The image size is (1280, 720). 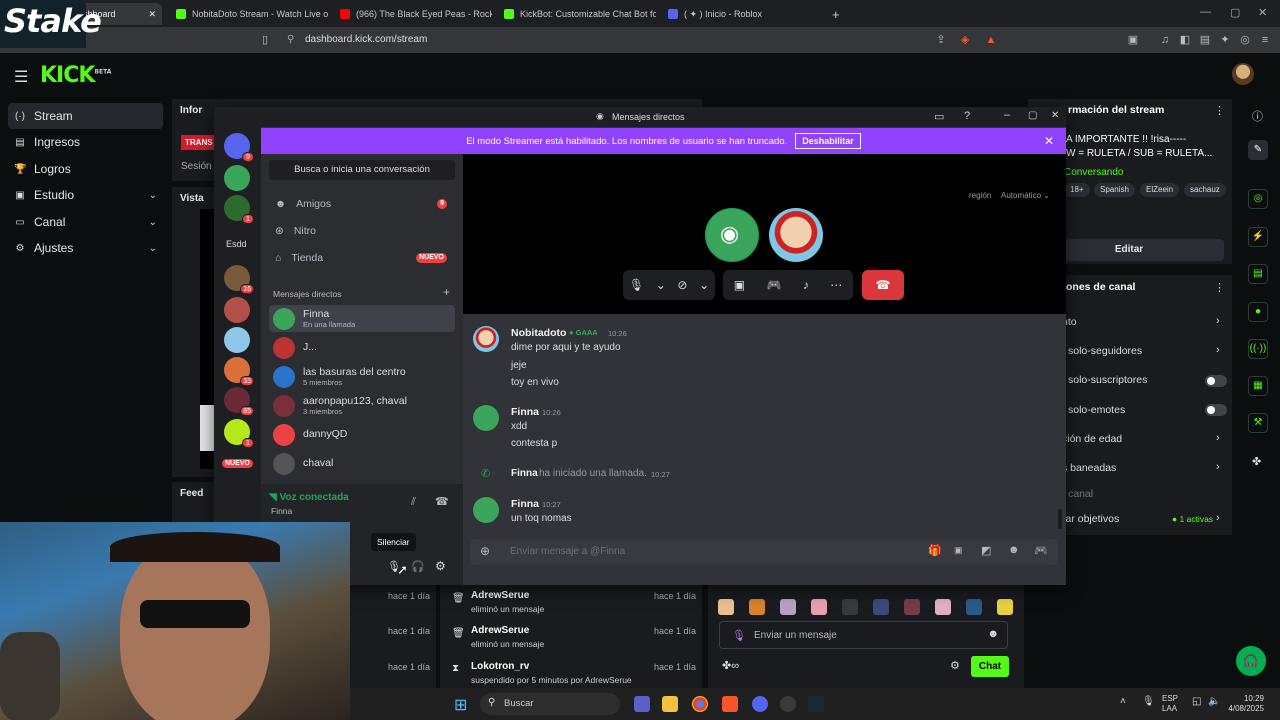 What do you see at coordinates (1258, 312) in the screenshot?
I see `chat-bubble-icon: ●` at bounding box center [1258, 312].